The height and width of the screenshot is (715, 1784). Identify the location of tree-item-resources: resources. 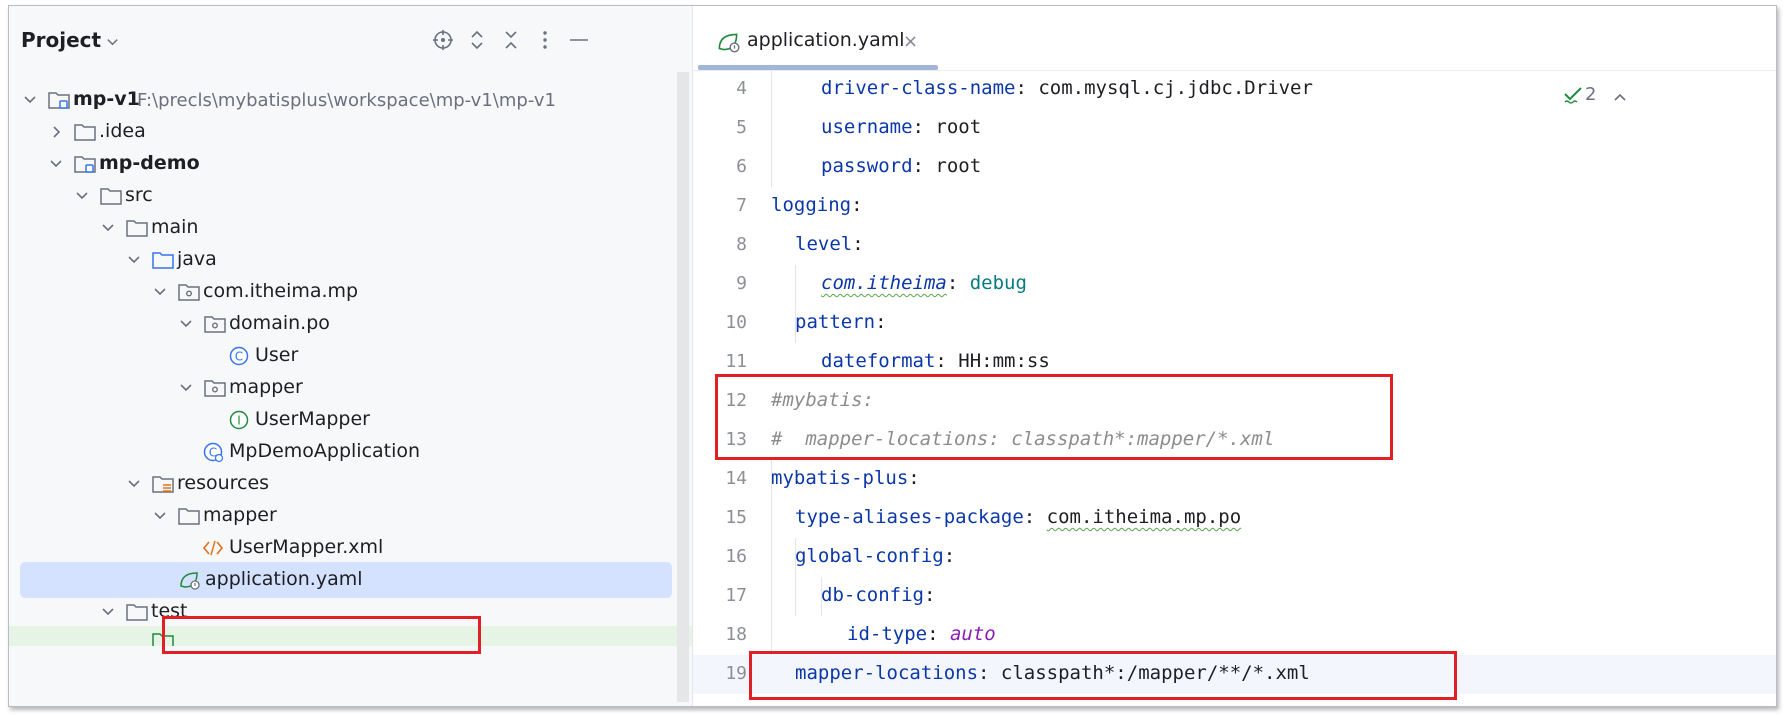
(350, 484).